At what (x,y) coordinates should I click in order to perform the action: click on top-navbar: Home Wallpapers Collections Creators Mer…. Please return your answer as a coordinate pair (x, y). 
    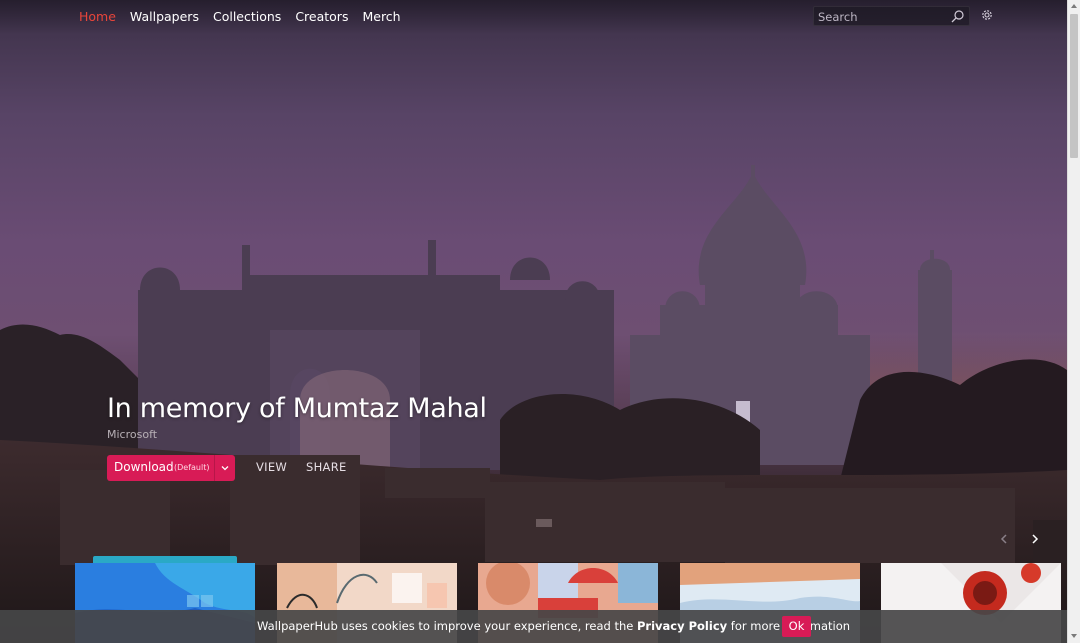
    Looking at the image, I should click on (533, 17).